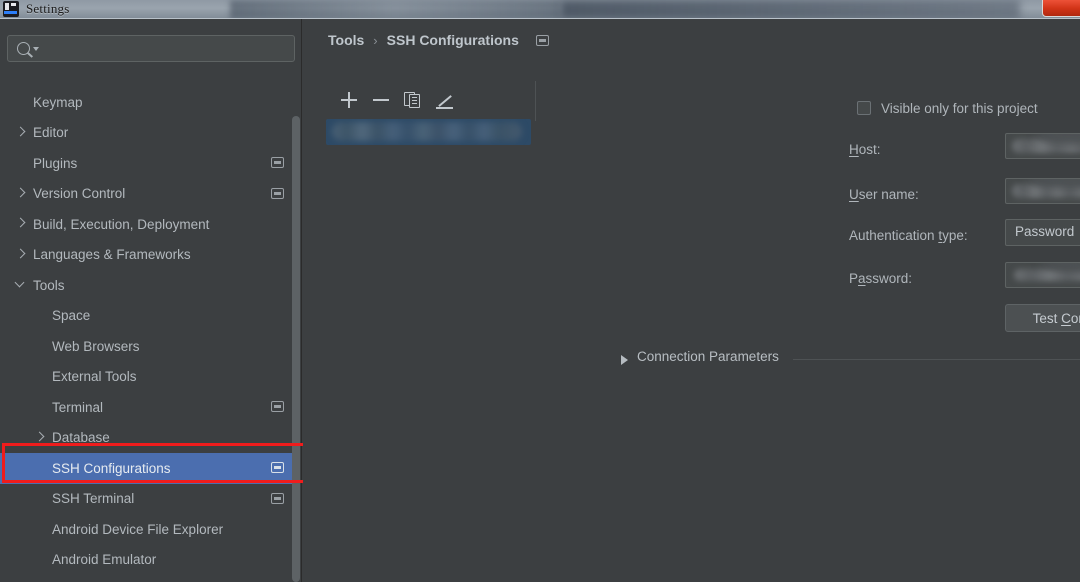 Image resolution: width=1080 pixels, height=582 pixels. I want to click on configuration-list, so click(430, 133).